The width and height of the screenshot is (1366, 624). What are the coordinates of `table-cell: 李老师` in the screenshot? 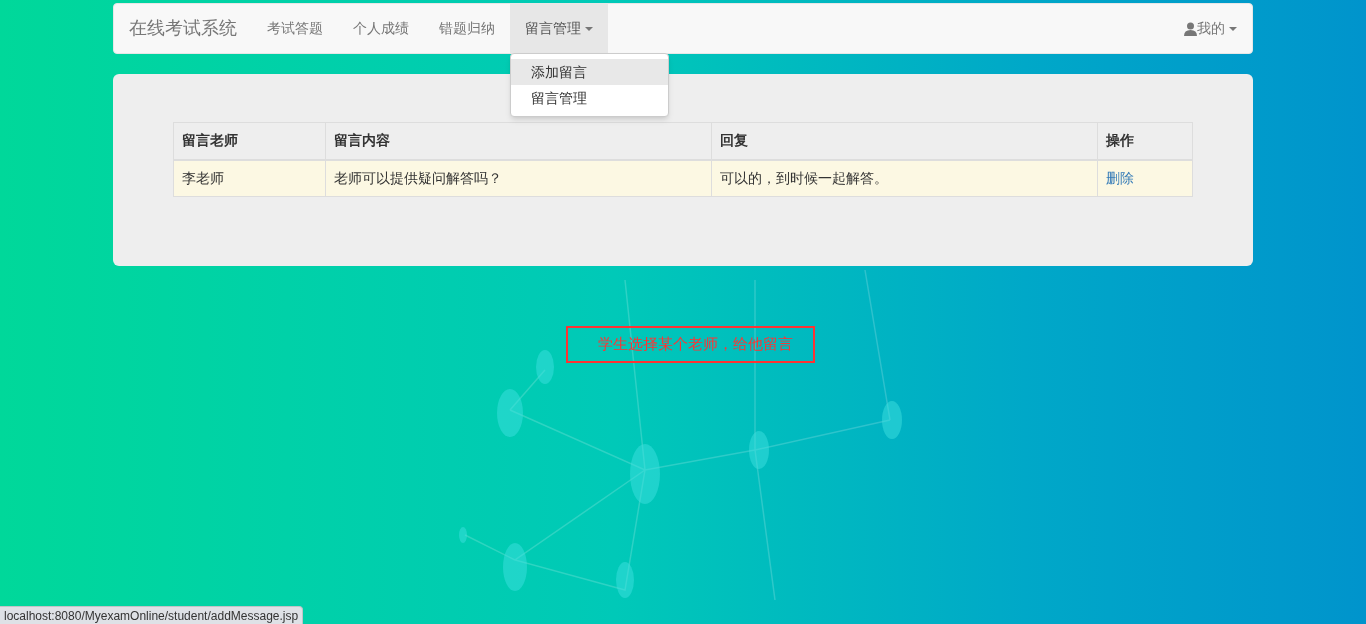 It's located at (249, 178).